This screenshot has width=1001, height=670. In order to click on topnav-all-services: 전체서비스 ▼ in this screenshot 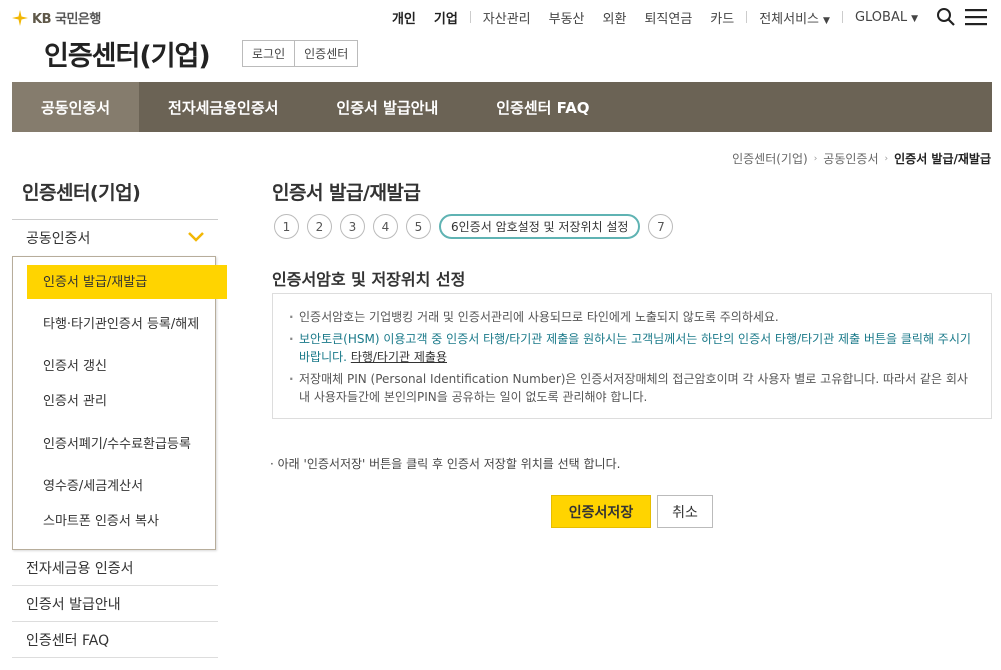, I will do `click(794, 17)`.